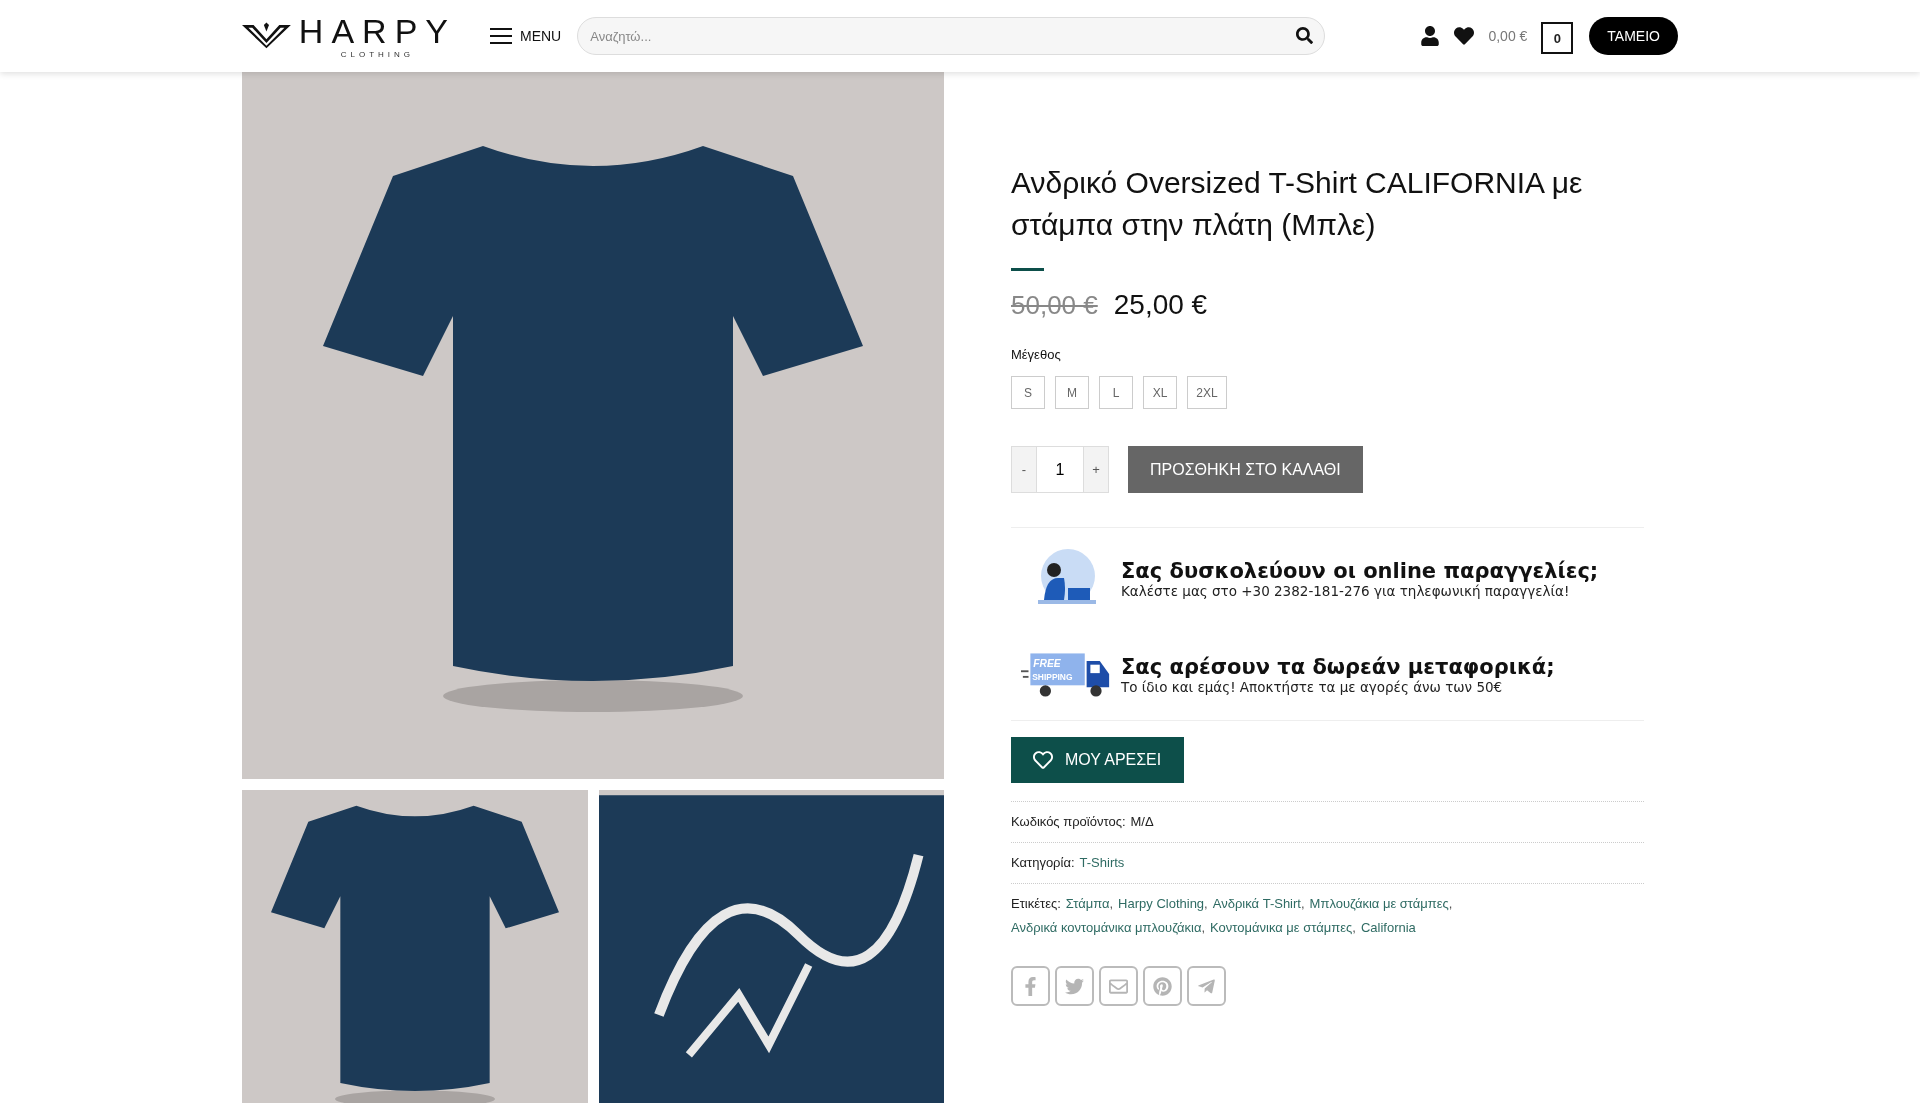 This screenshot has height=1103, width=1920. Describe the element at coordinates (1052, 676) in the screenshot. I see `badge-text: SHIPPING` at that location.